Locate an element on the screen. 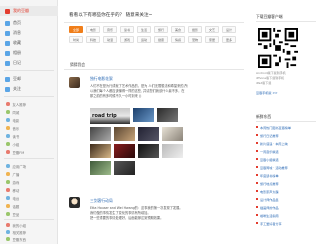  mail-icon is located at coordinates (7, 79).